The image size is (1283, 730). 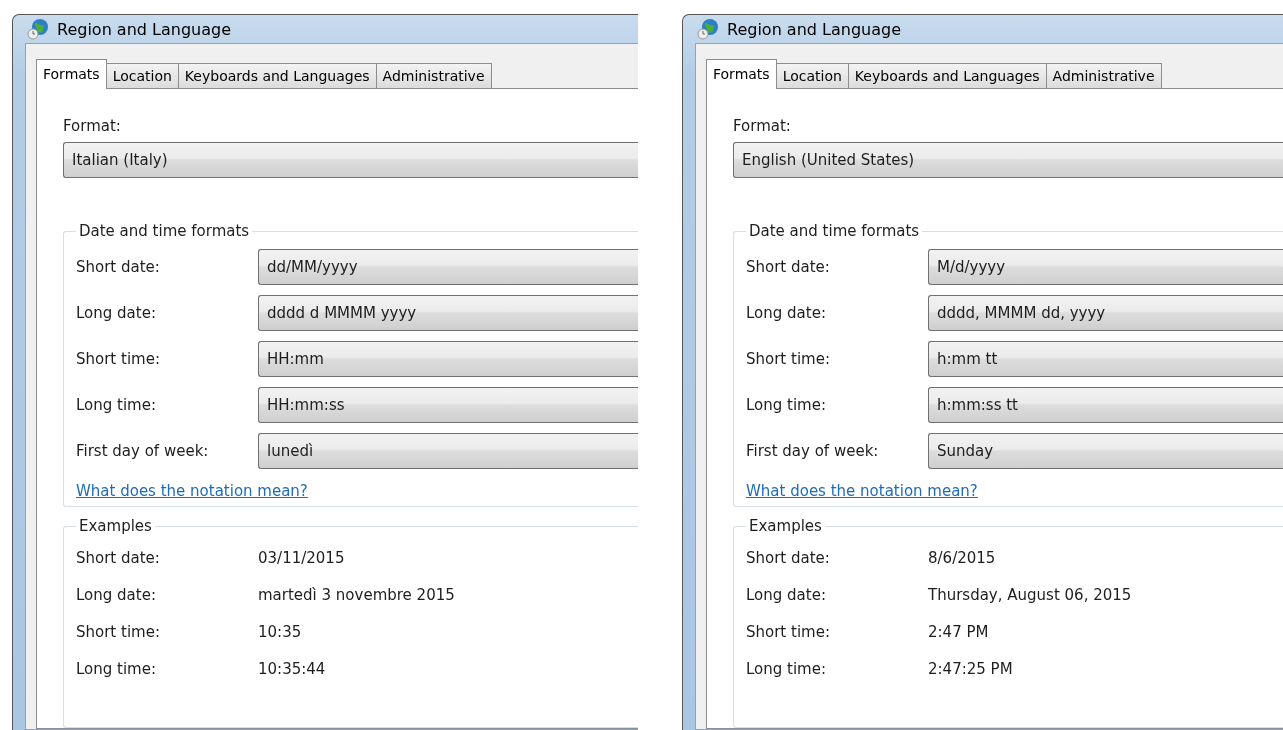 What do you see at coordinates (962, 557) in the screenshot?
I see `example-value: 8/6/2015` at bounding box center [962, 557].